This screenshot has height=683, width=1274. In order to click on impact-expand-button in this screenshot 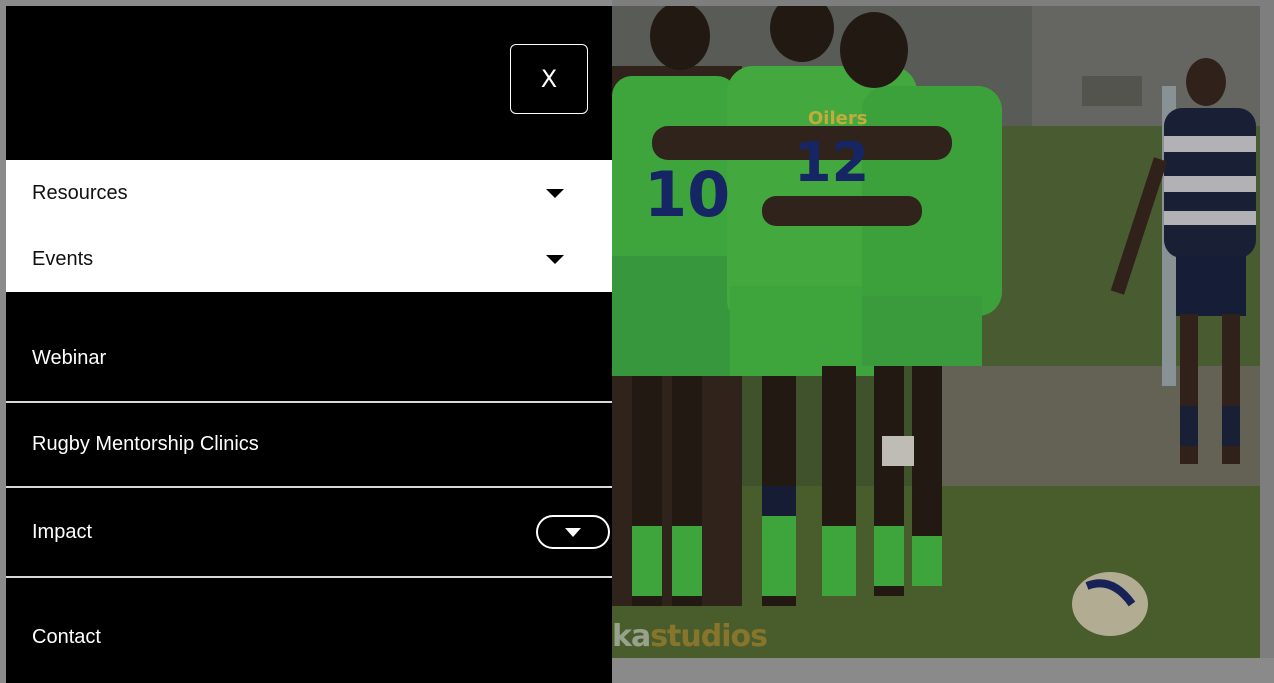, I will do `click(573, 532)`.